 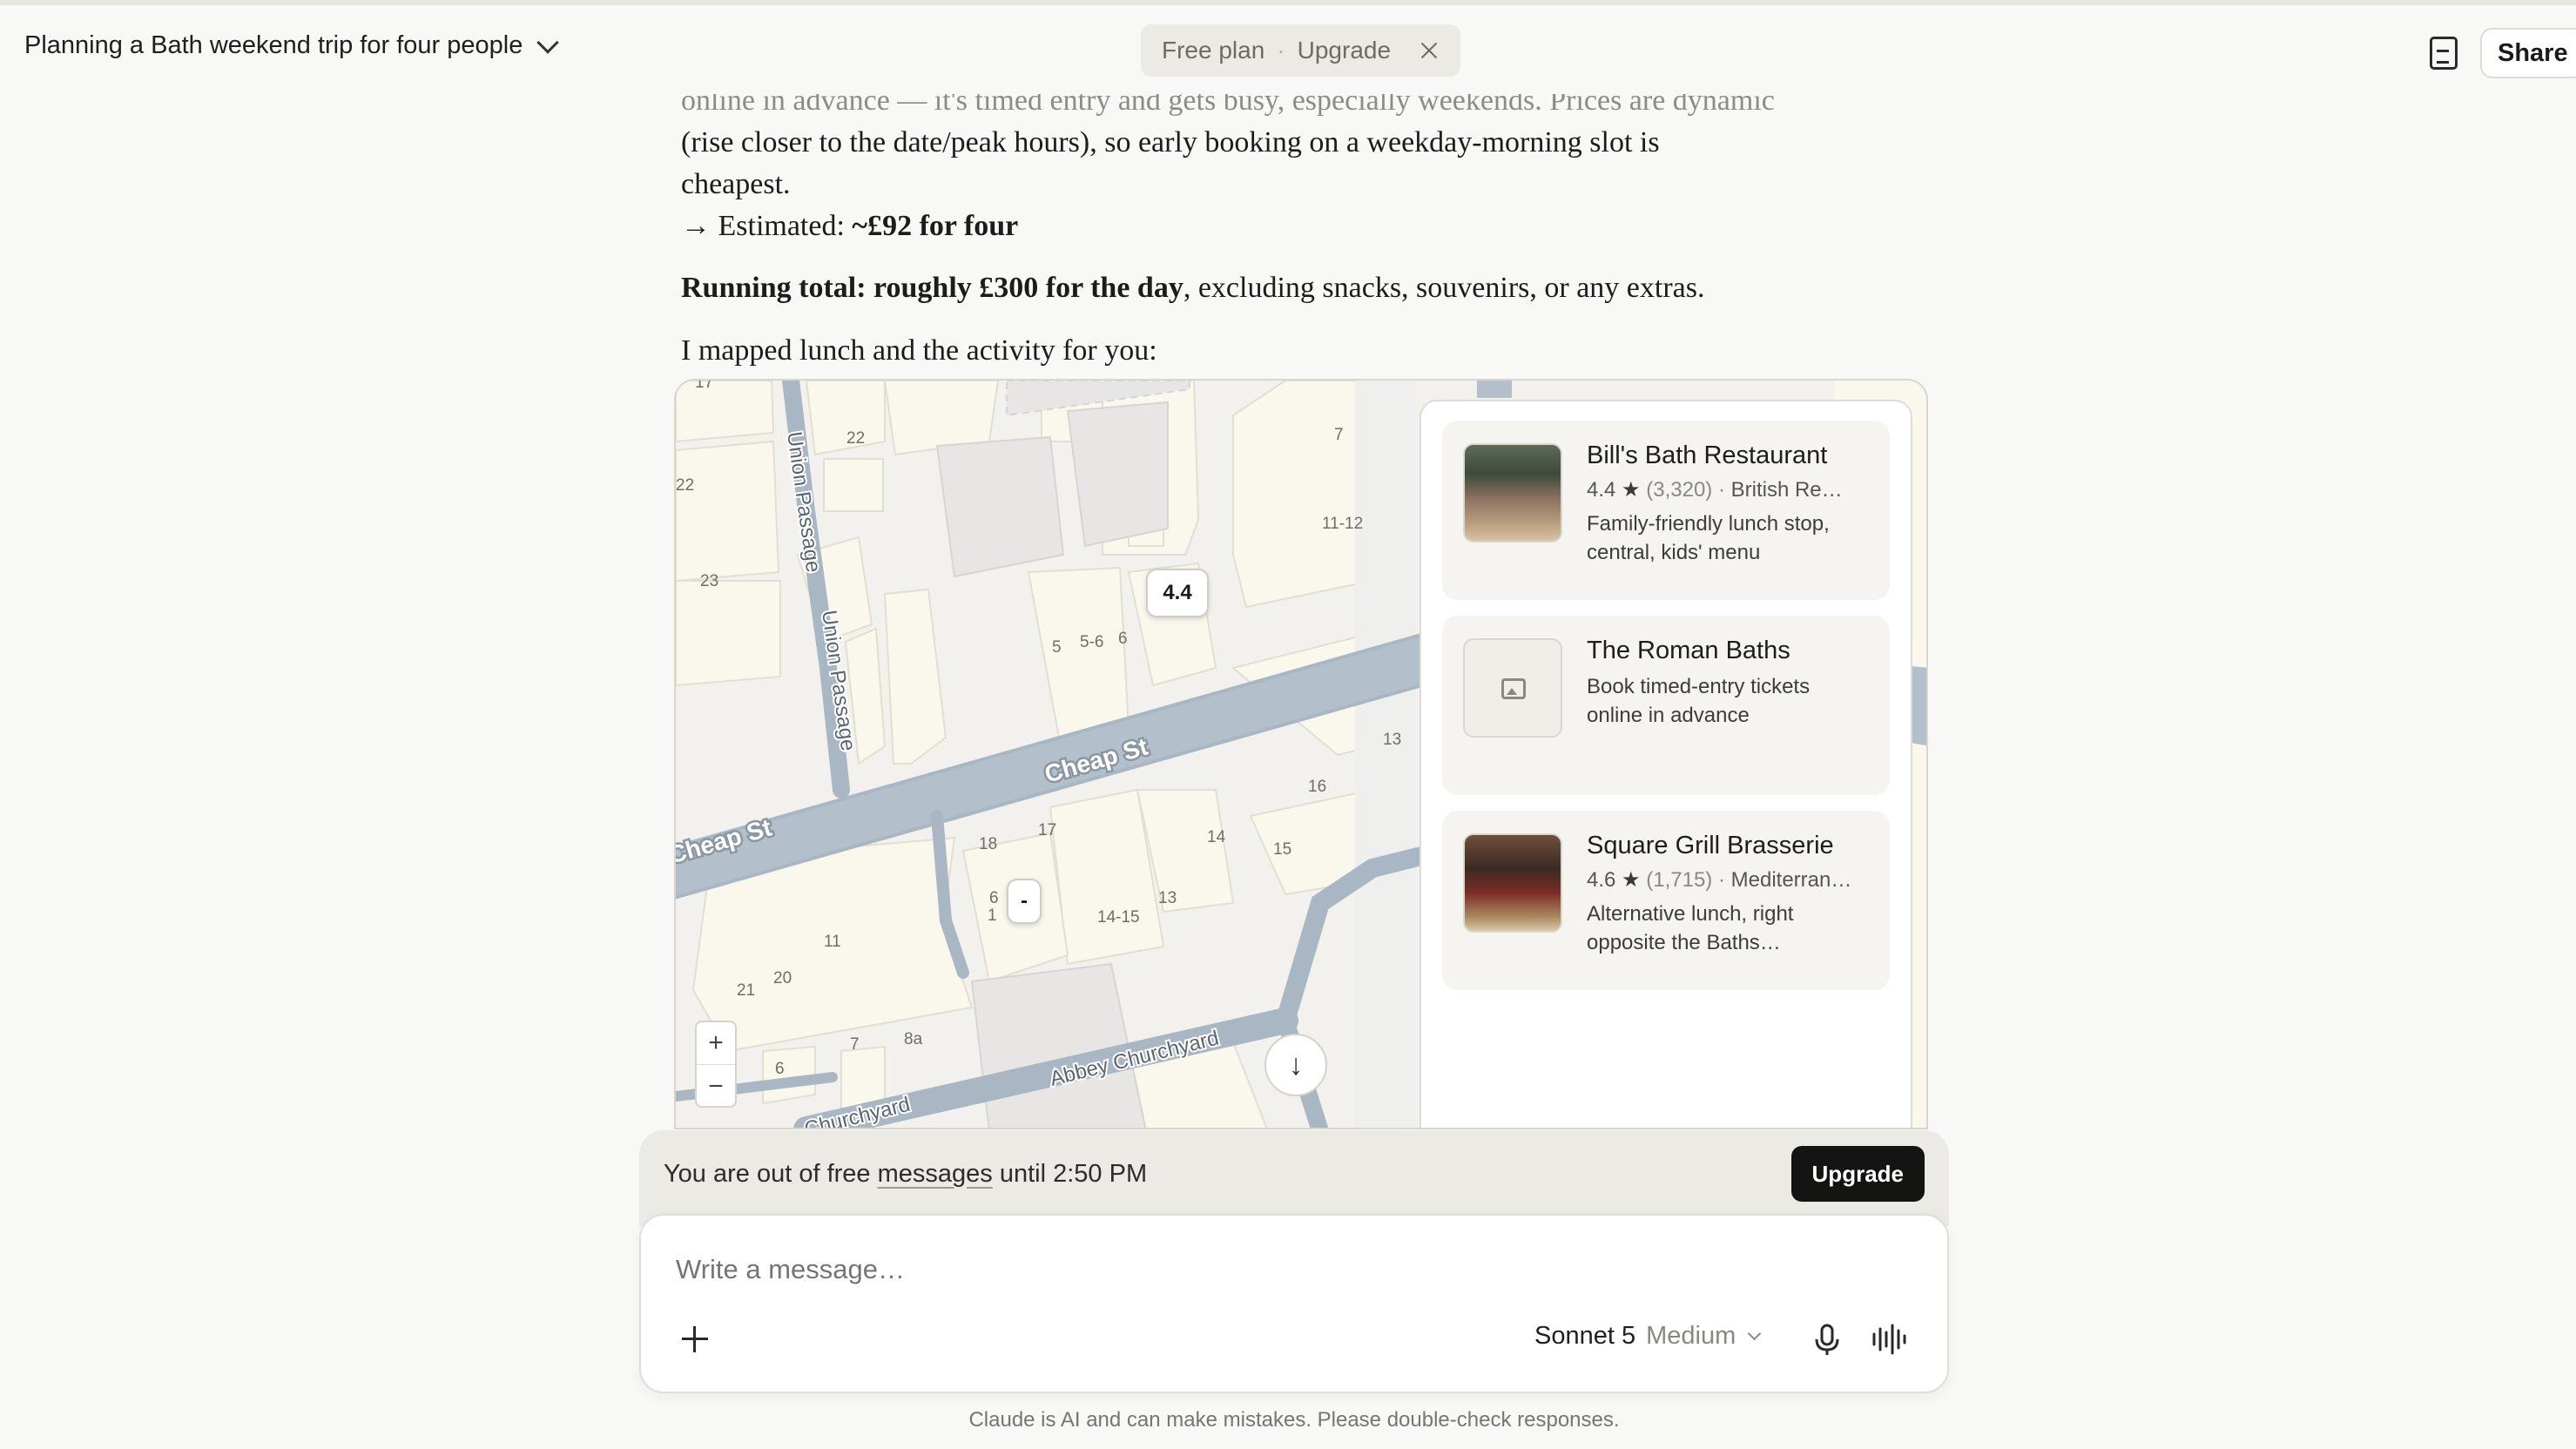 I want to click on place-rating: 4.6, so click(x=1601, y=880).